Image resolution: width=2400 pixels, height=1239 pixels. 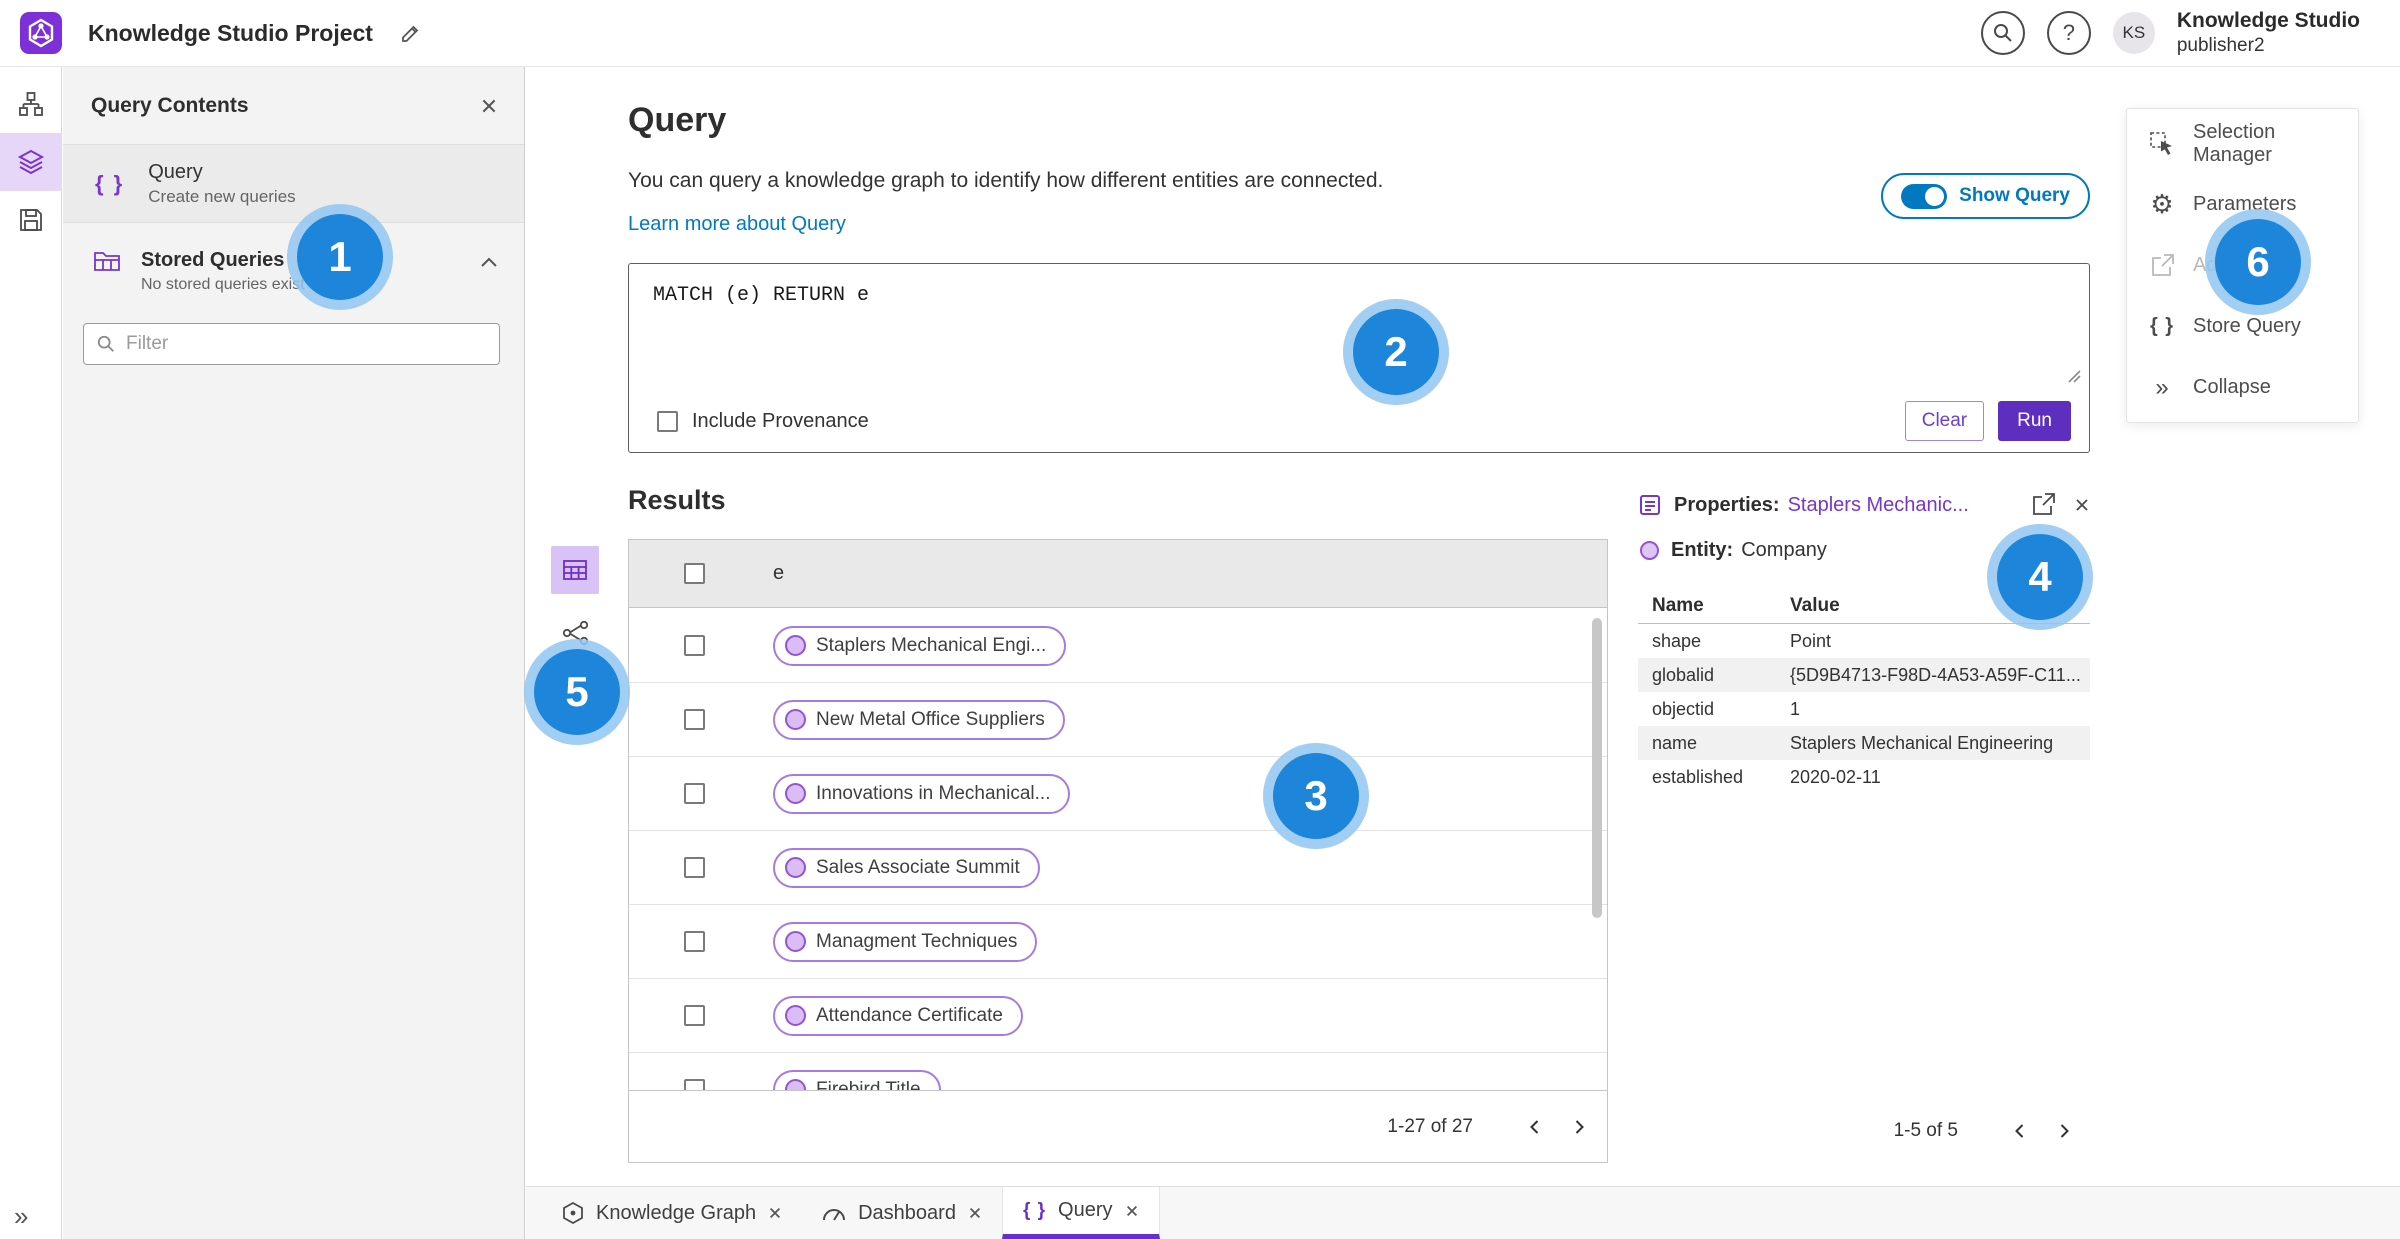 What do you see at coordinates (1463, 1212) in the screenshot?
I see `bottom-tab-bar: Knowledge Graph Dashboard { } Query` at bounding box center [1463, 1212].